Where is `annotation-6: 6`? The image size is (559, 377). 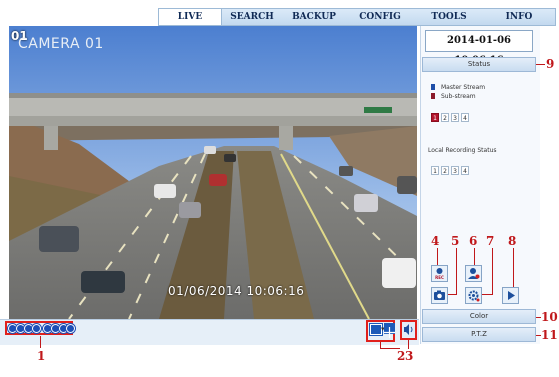 annotation-6: 6 is located at coordinates (473, 241).